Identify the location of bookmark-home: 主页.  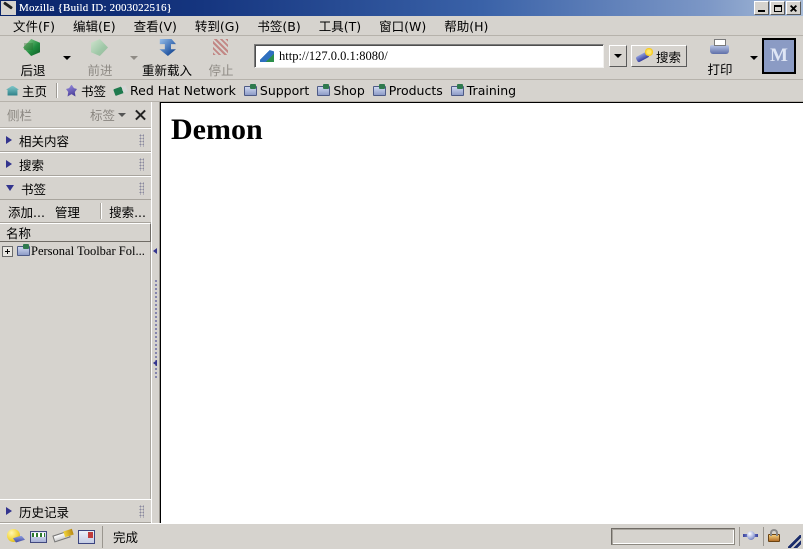
(27, 90).